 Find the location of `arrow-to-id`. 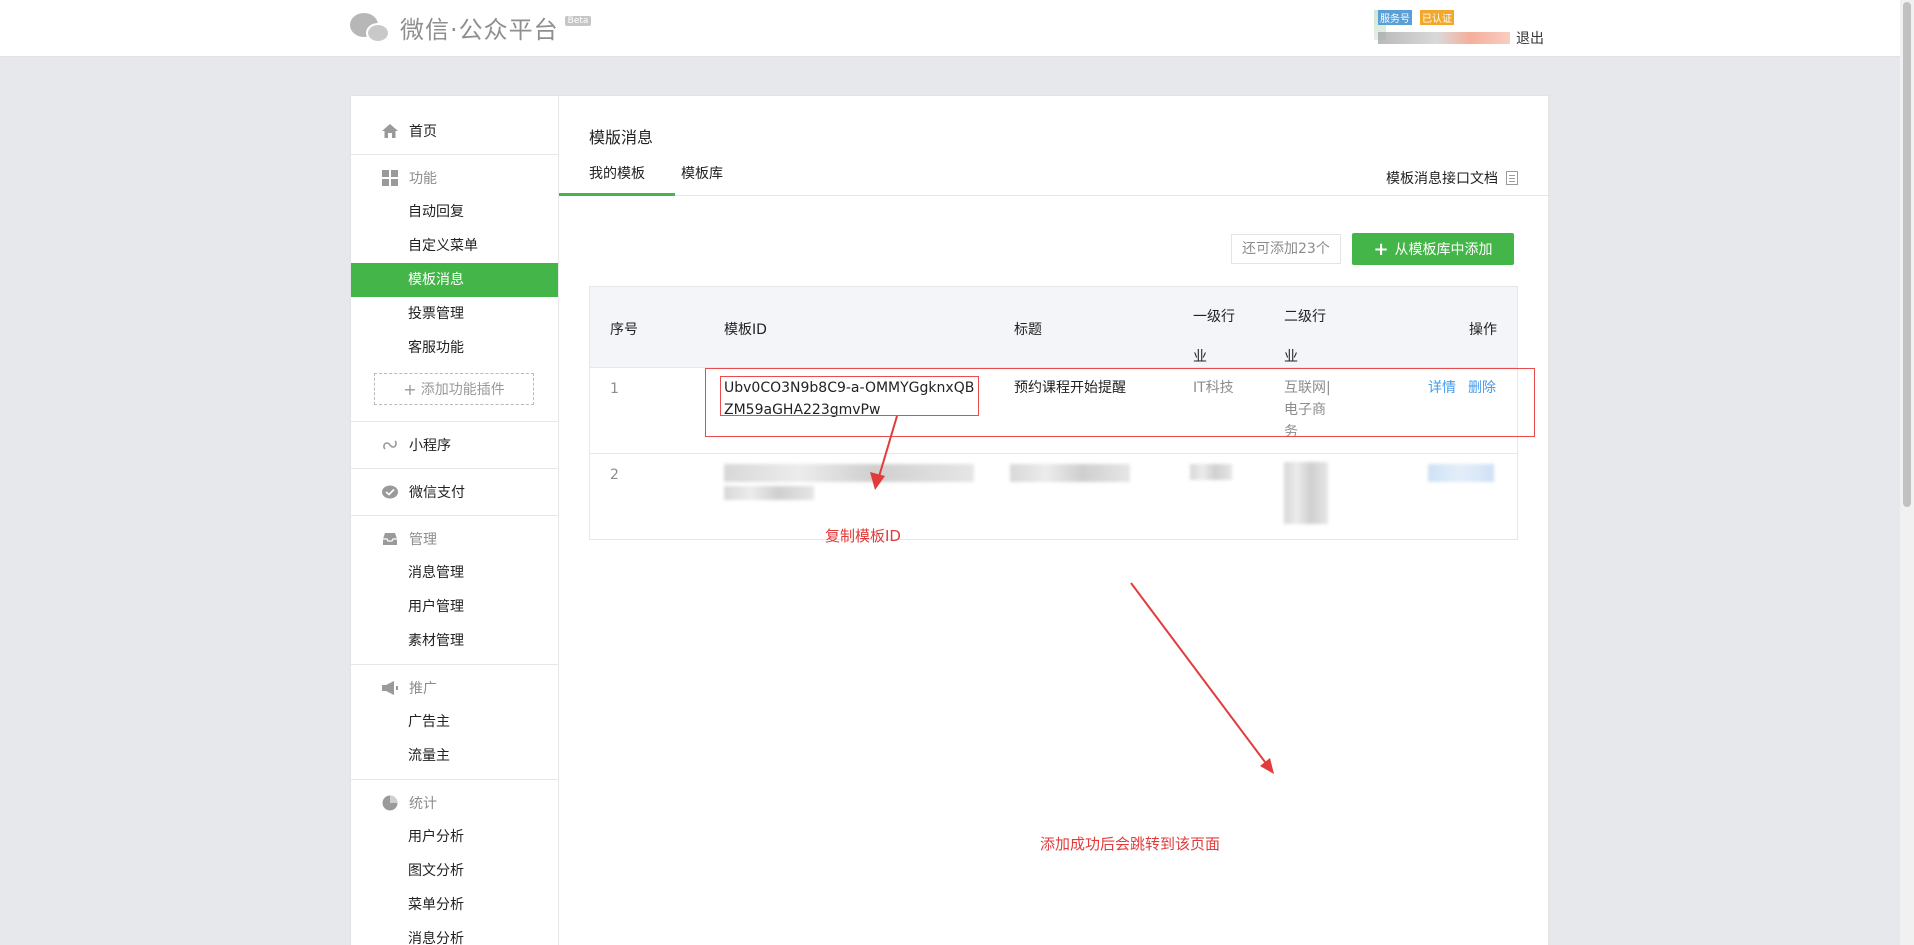

arrow-to-id is located at coordinates (884, 452).